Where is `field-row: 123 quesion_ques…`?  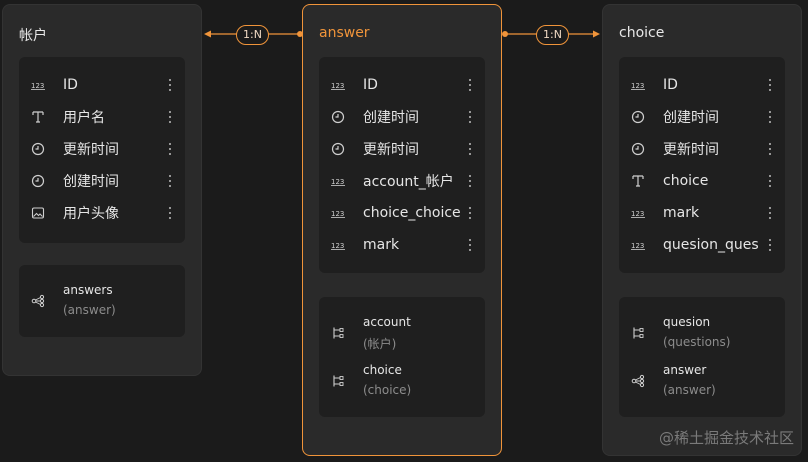
field-row: 123 quesion_ques… is located at coordinates (702, 245).